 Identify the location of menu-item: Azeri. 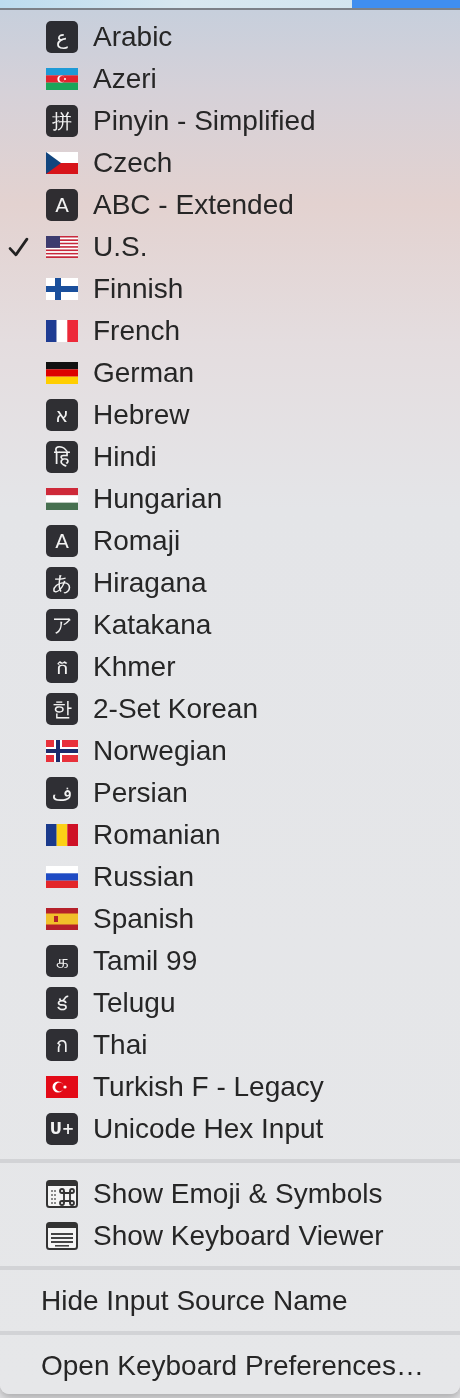
(230, 79).